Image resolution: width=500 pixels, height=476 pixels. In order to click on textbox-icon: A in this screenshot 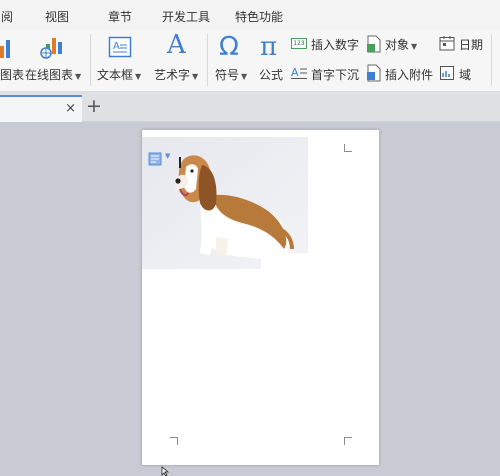, I will do `click(120, 47)`.